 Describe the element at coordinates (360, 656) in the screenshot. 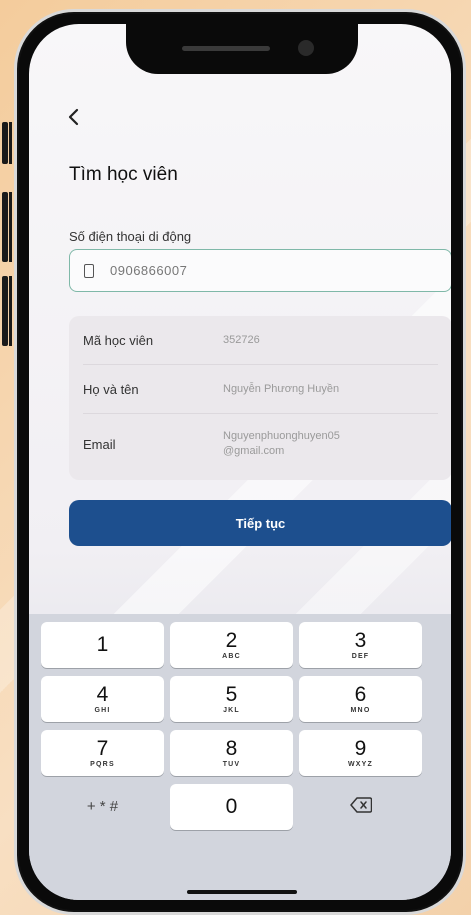

I see `key-letters: DEF` at that location.